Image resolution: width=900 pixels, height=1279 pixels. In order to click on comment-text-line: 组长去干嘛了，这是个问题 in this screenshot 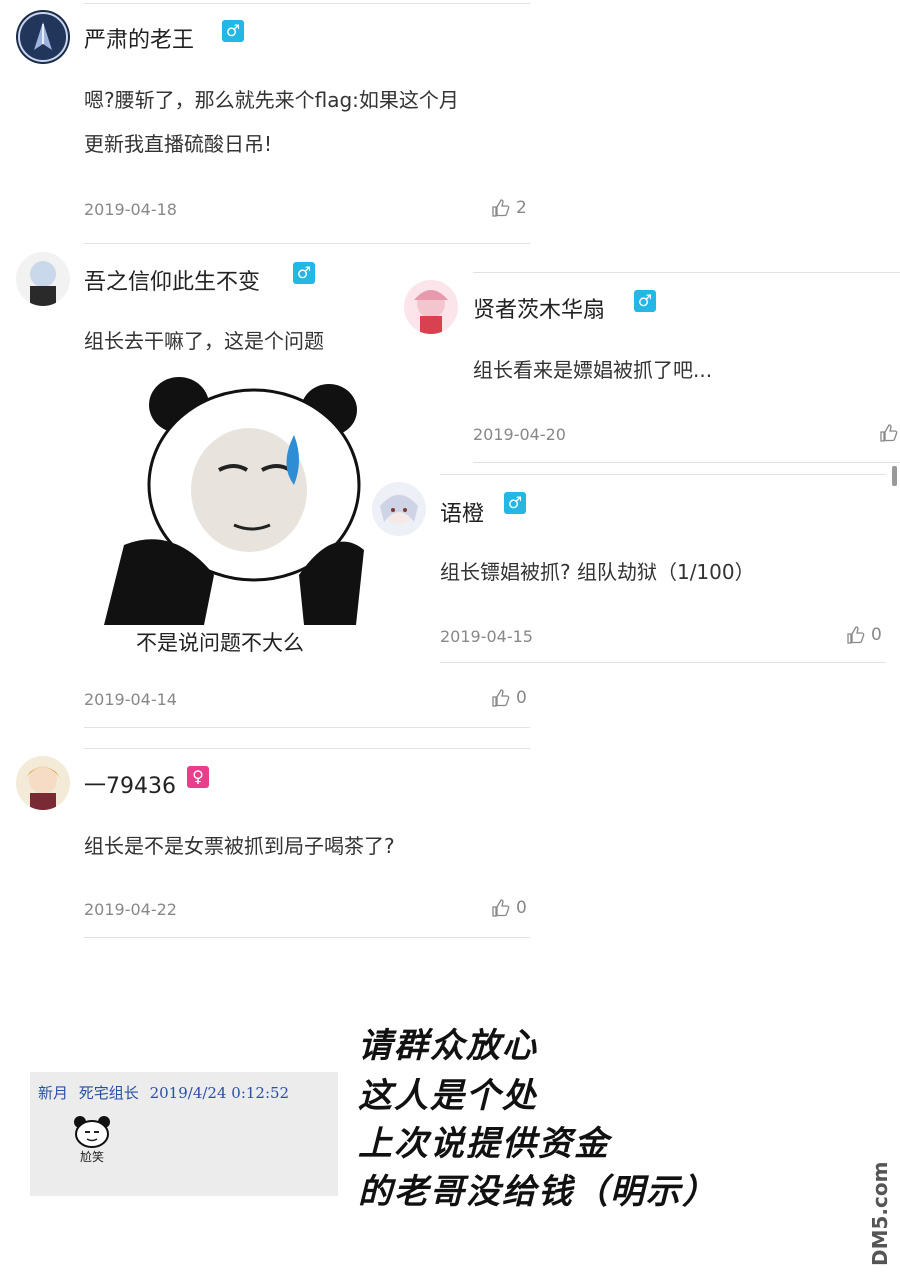, I will do `click(204, 341)`.